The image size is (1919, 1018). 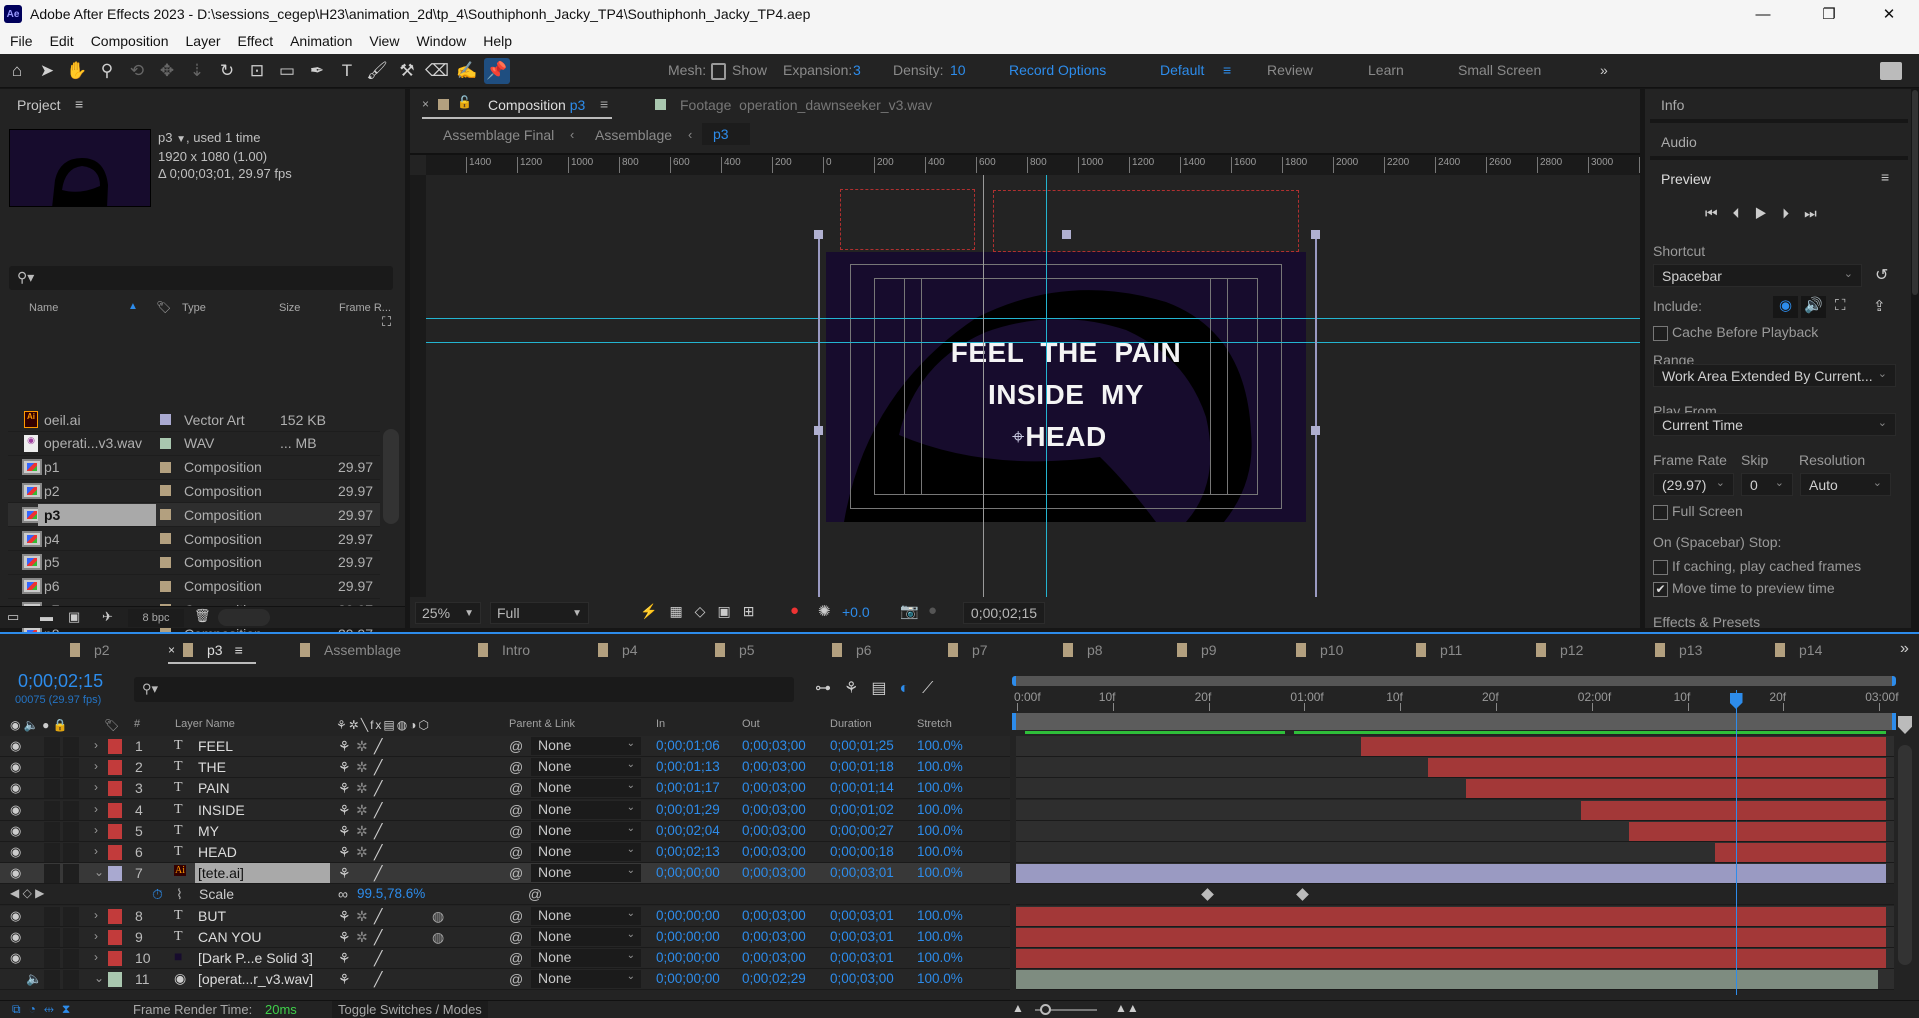 What do you see at coordinates (467, 71) in the screenshot?
I see `roto-brush-icon: ✍` at bounding box center [467, 71].